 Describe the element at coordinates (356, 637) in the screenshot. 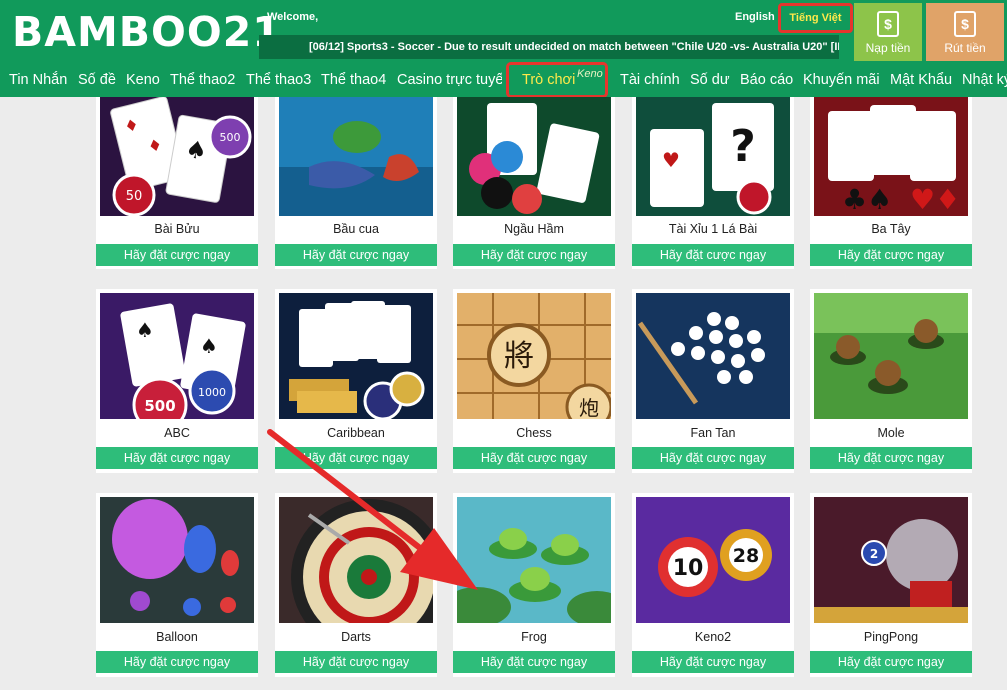

I see `game-name: Darts` at that location.